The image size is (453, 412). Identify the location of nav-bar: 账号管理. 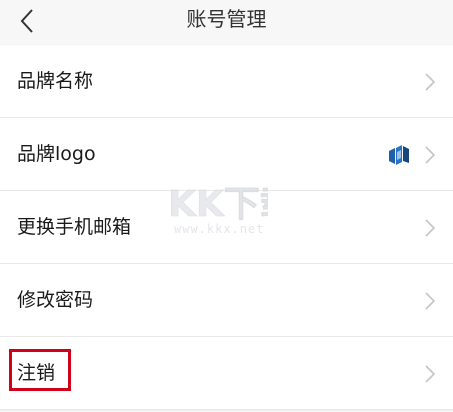
(226, 22).